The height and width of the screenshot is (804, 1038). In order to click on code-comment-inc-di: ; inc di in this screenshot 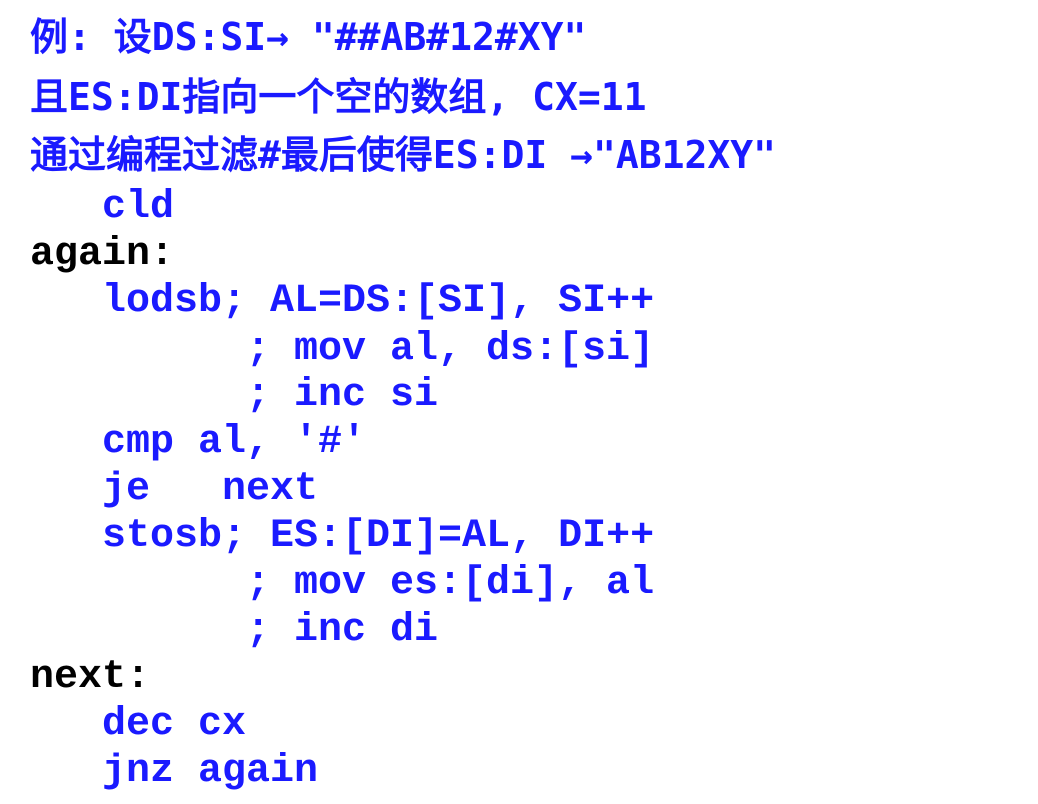, I will do `click(342, 630)`.